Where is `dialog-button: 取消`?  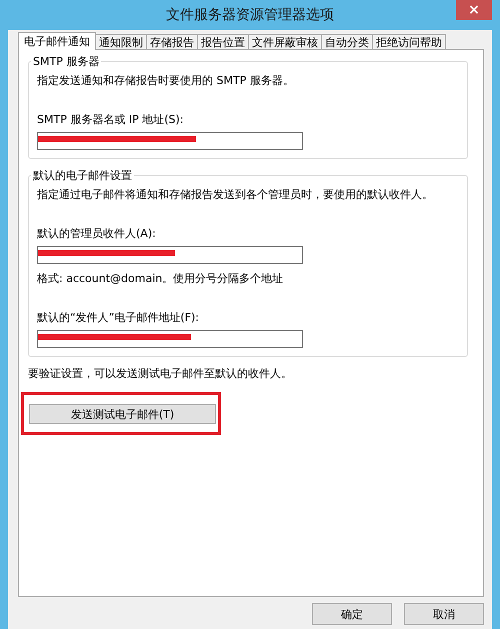 dialog-button: 取消 is located at coordinates (444, 614).